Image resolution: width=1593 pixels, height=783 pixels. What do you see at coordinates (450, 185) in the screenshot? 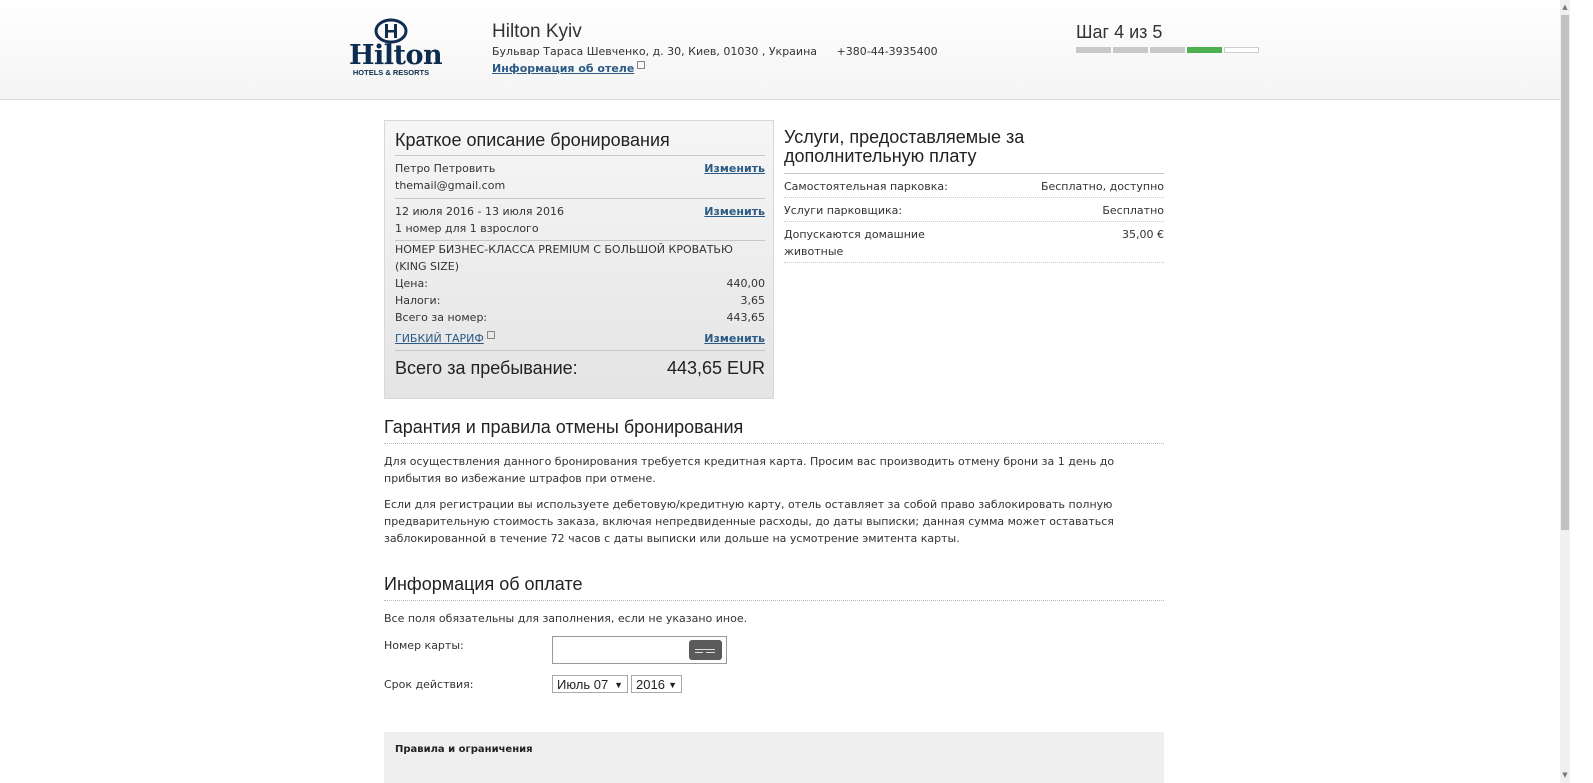
I see `guest-email: themail@gmail.com` at bounding box center [450, 185].